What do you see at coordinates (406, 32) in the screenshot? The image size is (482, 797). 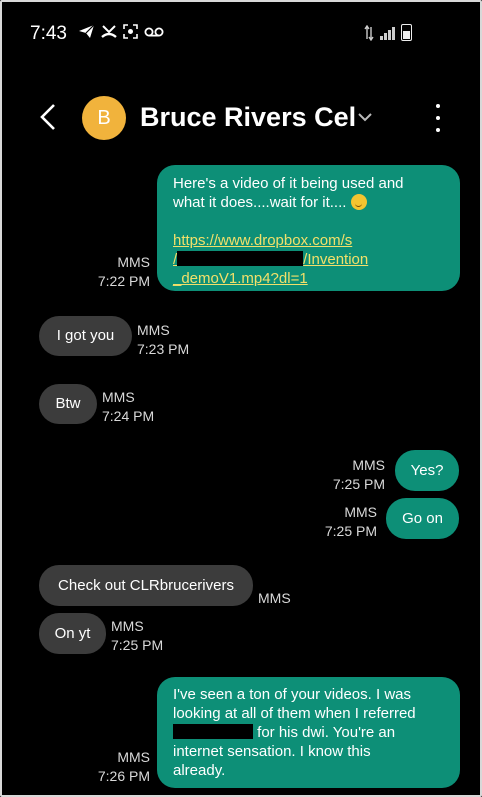 I see `battery-icon` at bounding box center [406, 32].